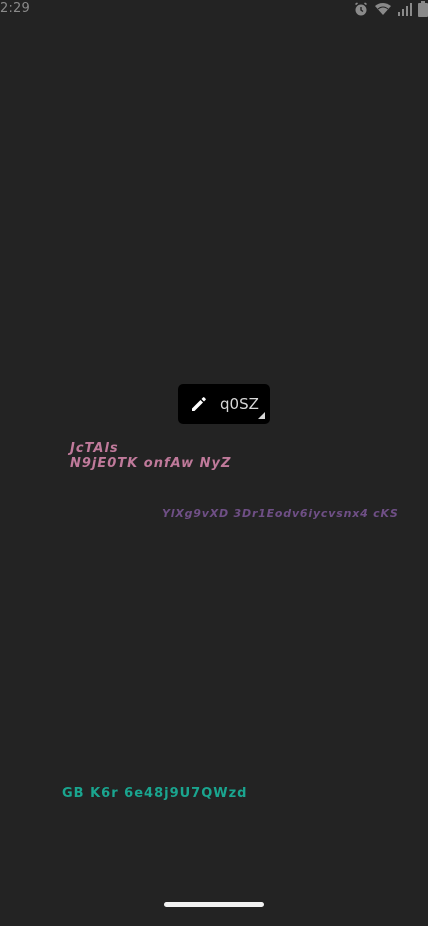  Describe the element at coordinates (261, 415) in the screenshot. I see `corner-triangle-icon` at that location.